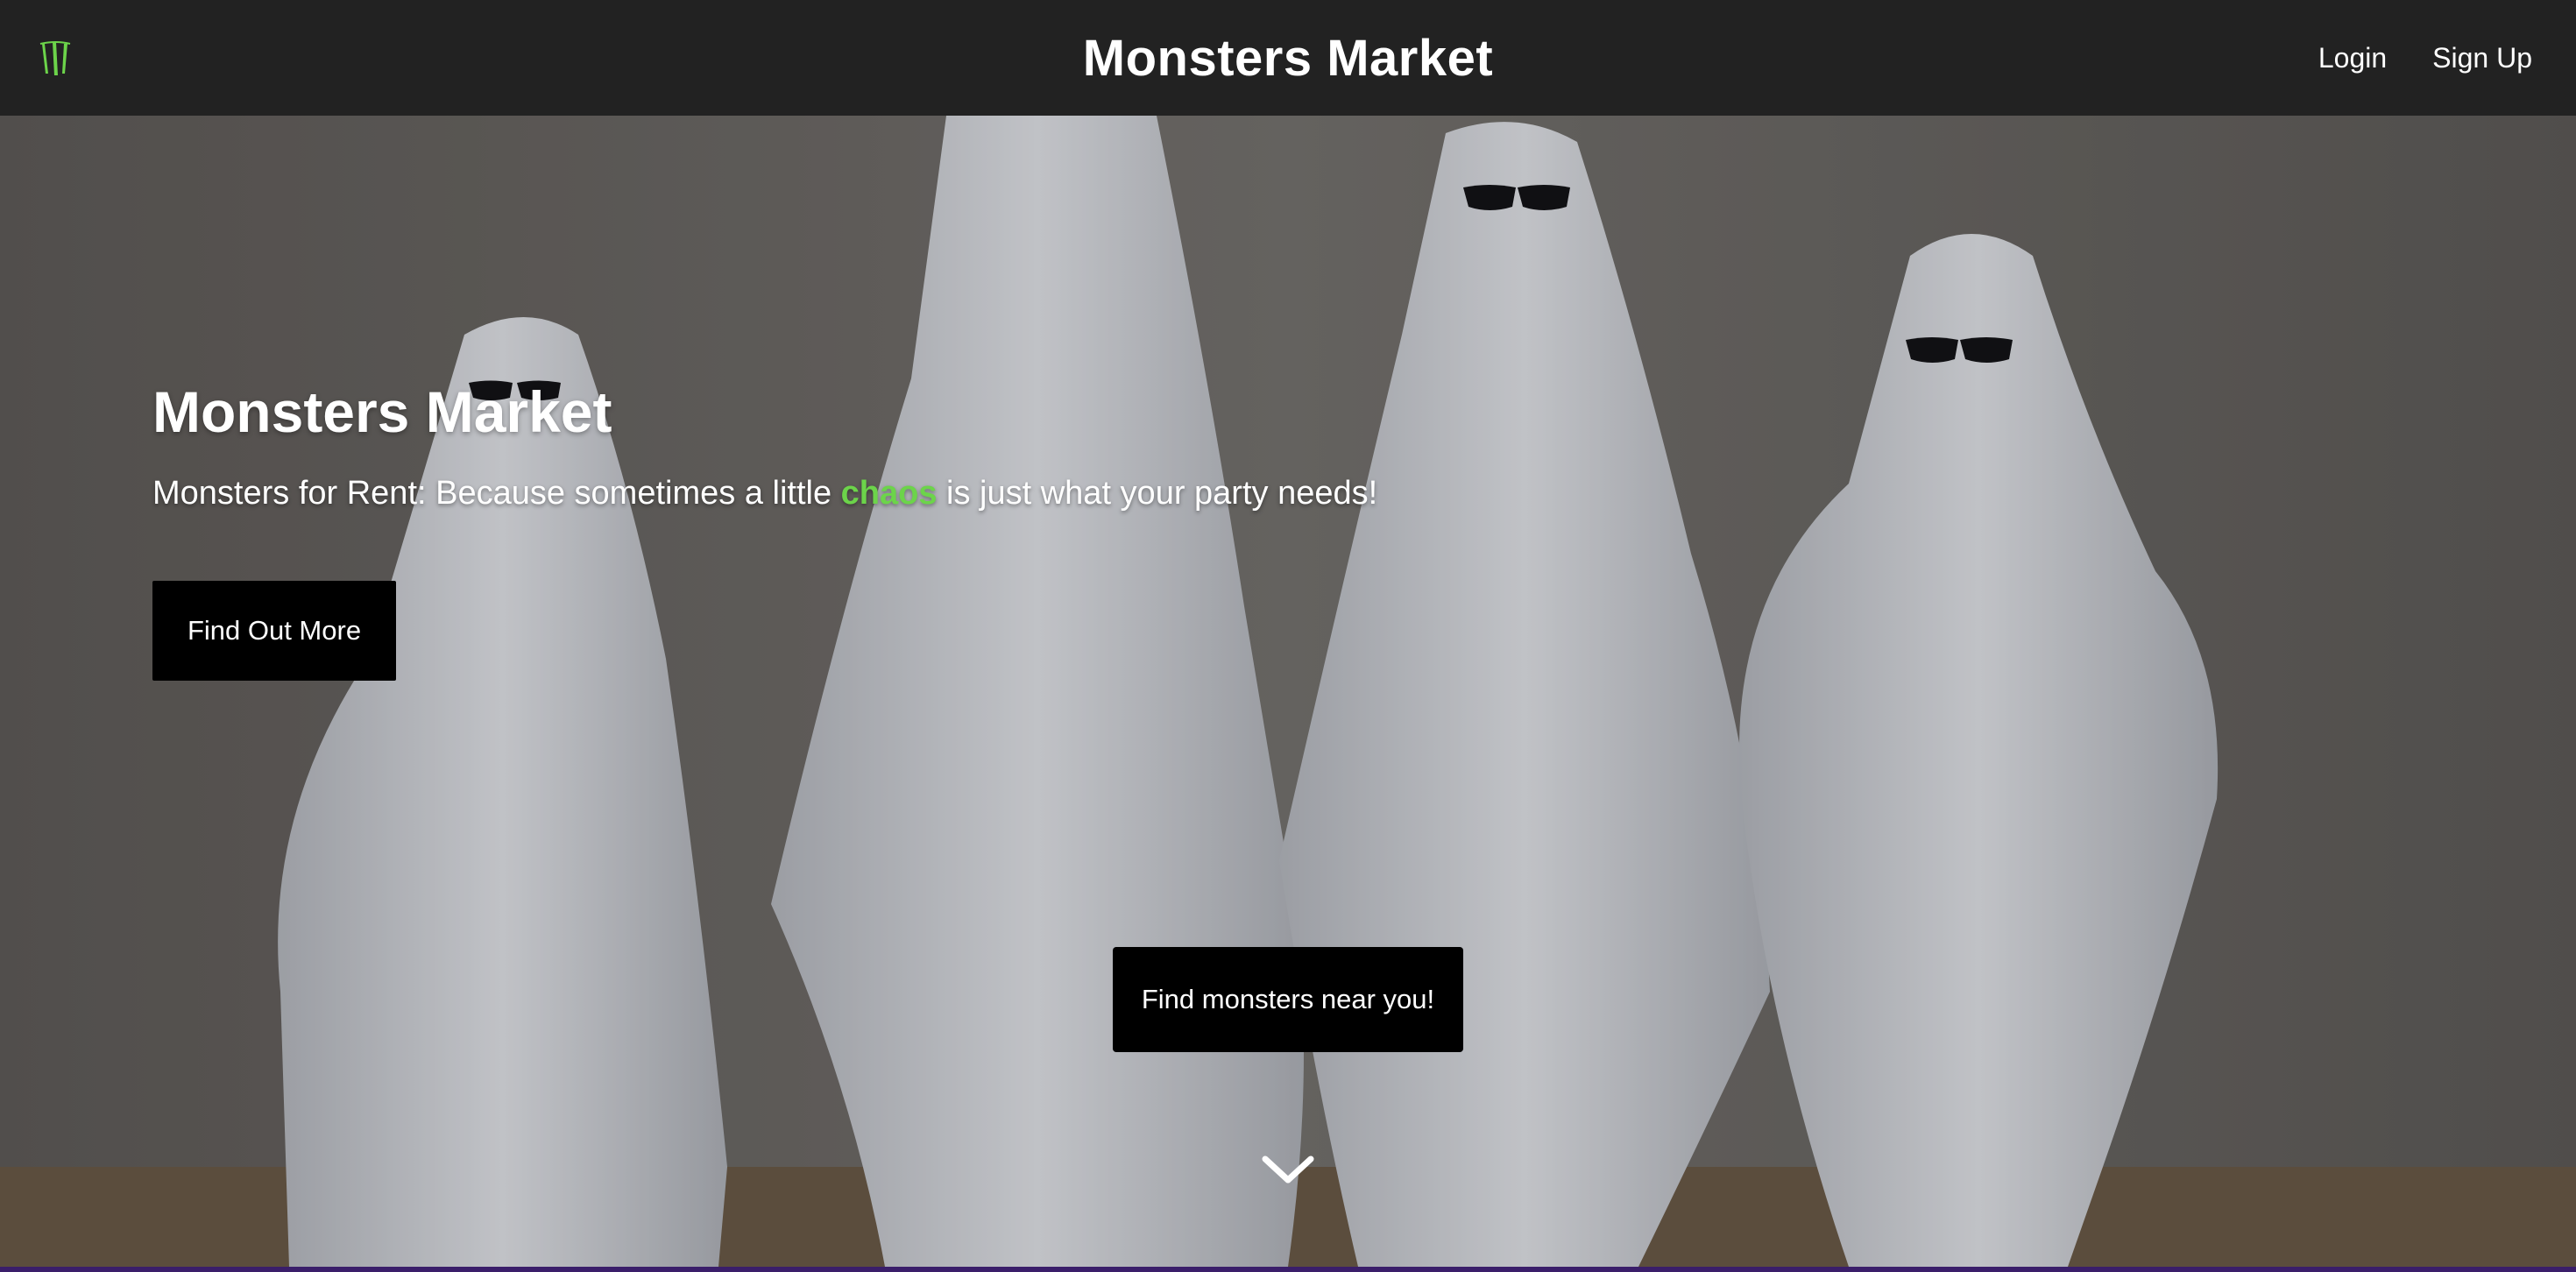 This screenshot has height=1272, width=2576. I want to click on top-navbar: Monsters Market Login Sign Up, so click(1288, 58).